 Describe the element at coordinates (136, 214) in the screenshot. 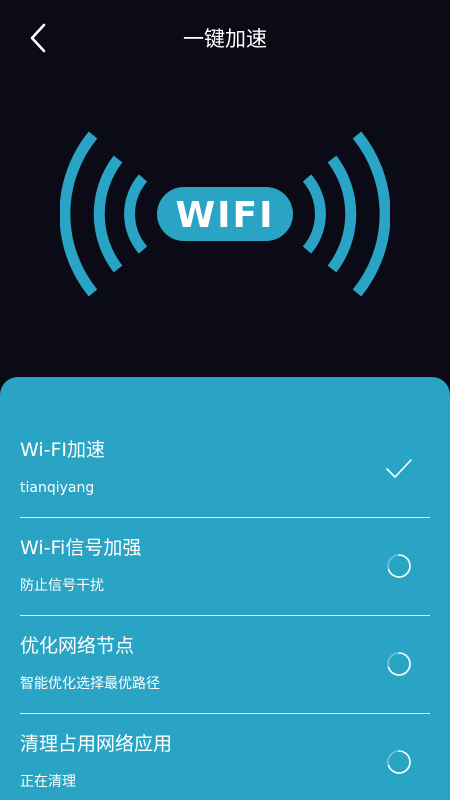

I see `wifi-left-arc-small` at that location.